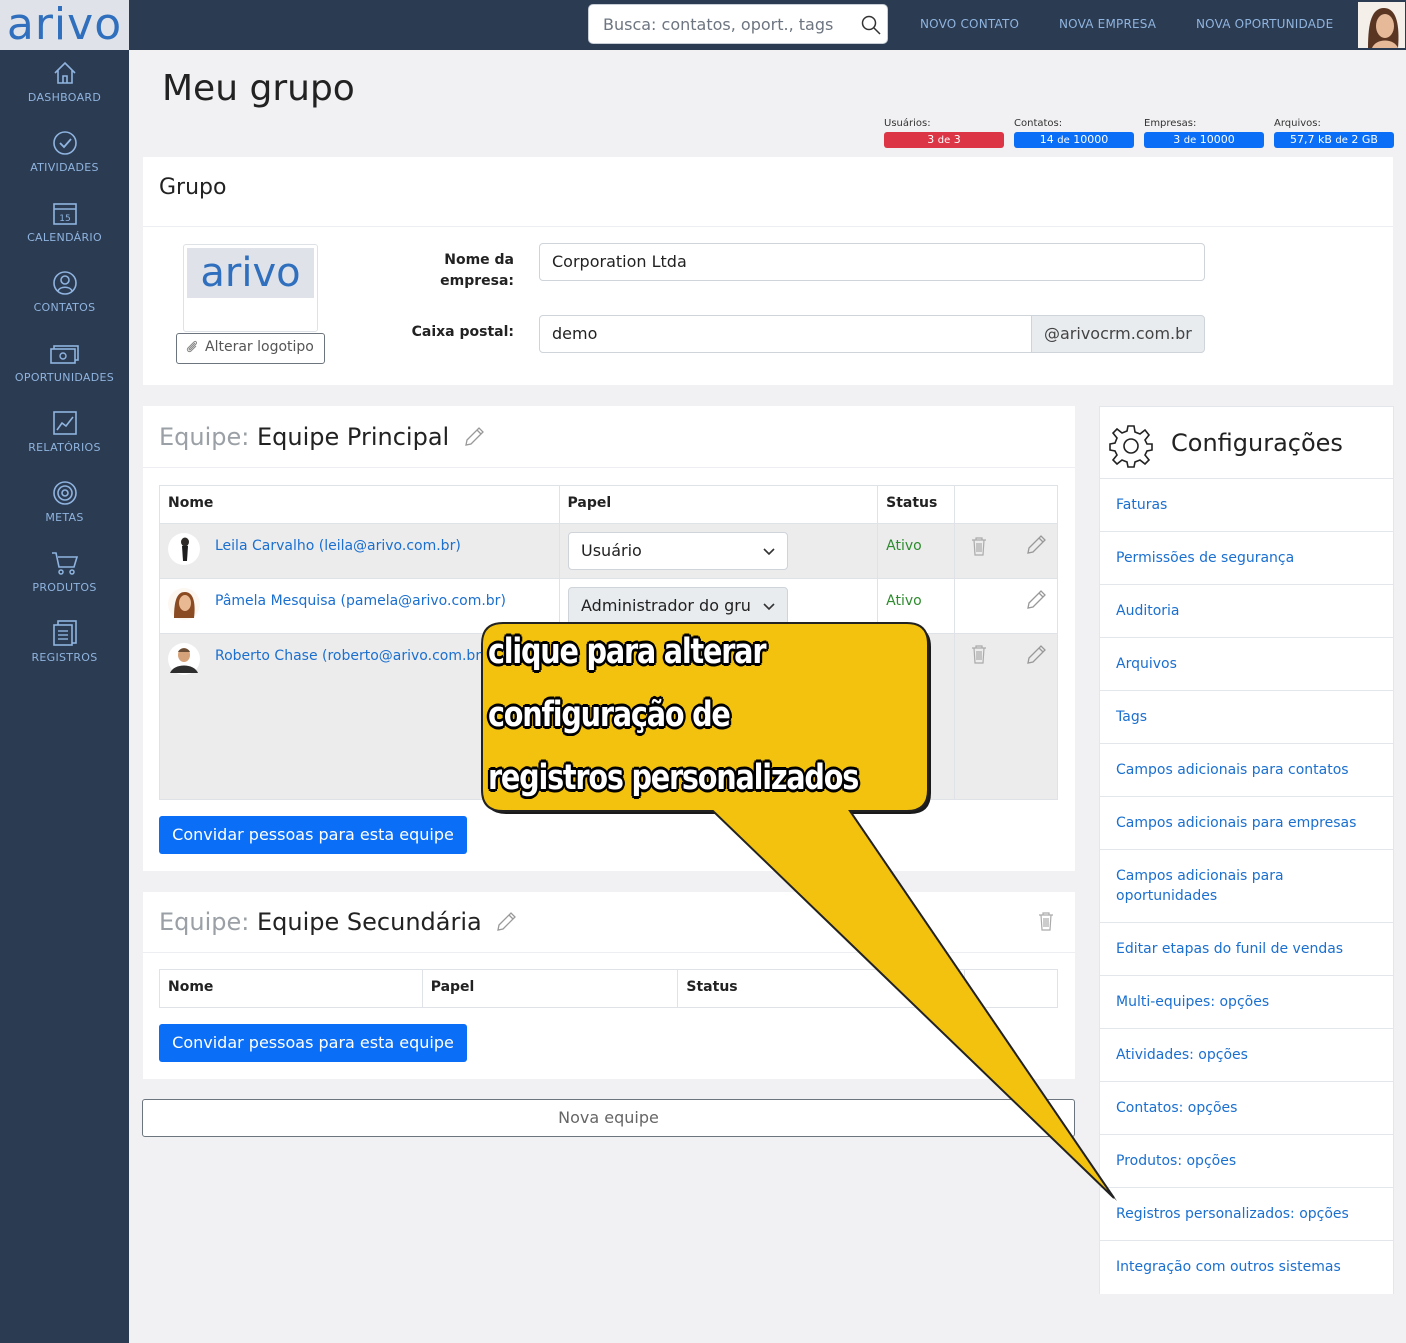 This screenshot has width=1406, height=1343. What do you see at coordinates (322, 437) in the screenshot?
I see `team-title: Equipe: Equipe Principal` at bounding box center [322, 437].